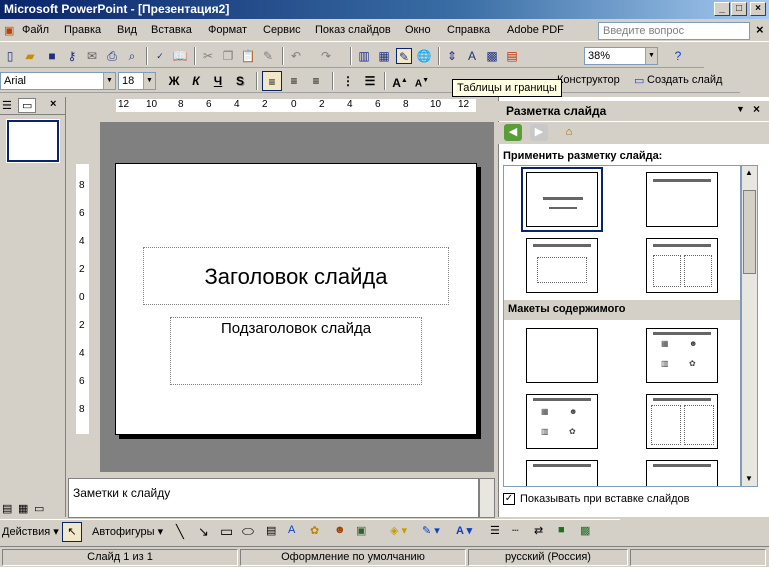 Image resolution: width=769 pixels, height=567 pixels. Describe the element at coordinates (569, 132) in the screenshot. I see `home-icon: ⌂` at that location.